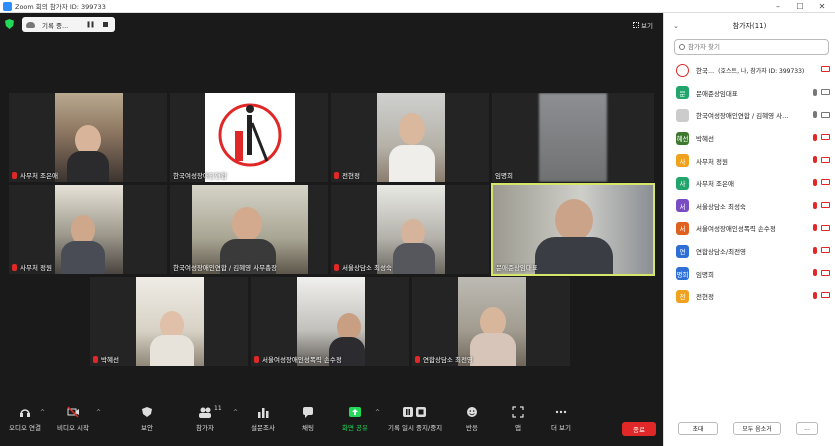  I want to click on avatar: 연, so click(682, 251).